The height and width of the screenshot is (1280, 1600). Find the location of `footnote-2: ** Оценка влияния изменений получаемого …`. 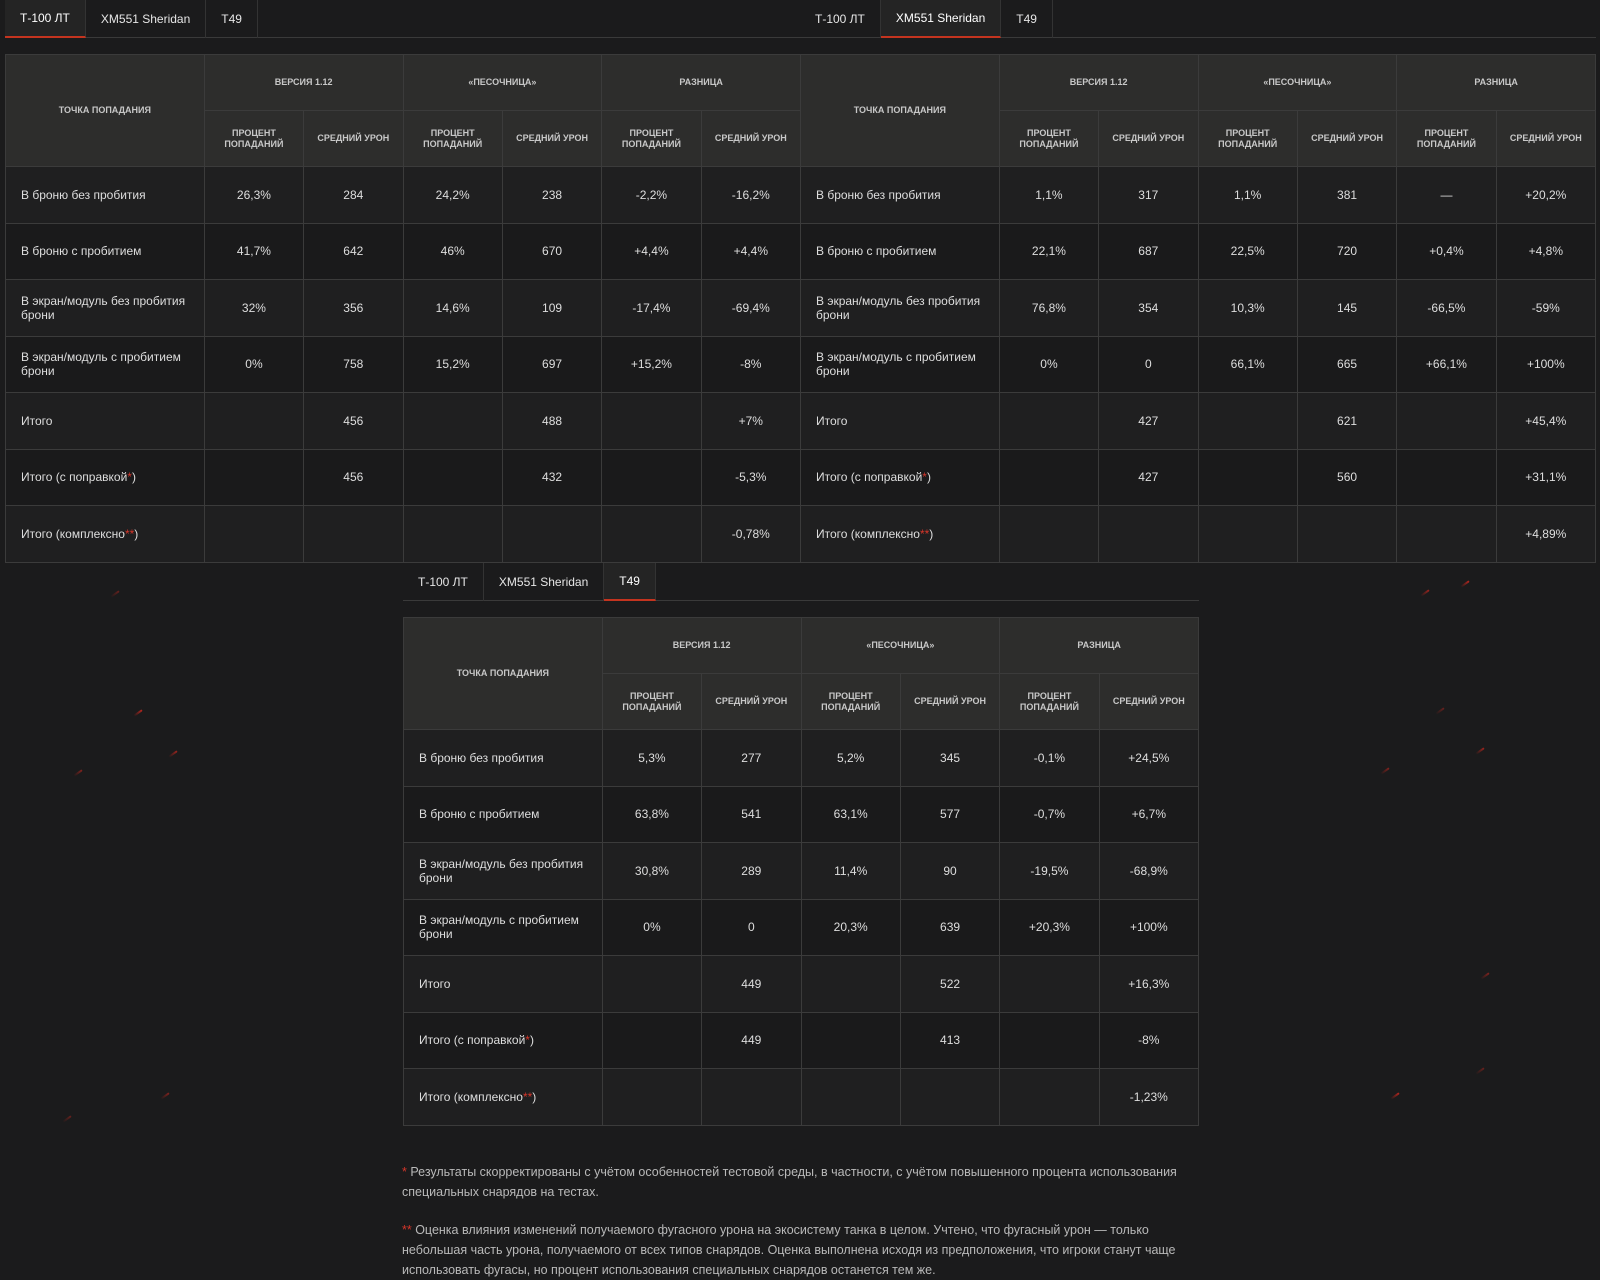

footnote-2: ** Оценка влияния изменений получаемого … is located at coordinates (797, 1250).